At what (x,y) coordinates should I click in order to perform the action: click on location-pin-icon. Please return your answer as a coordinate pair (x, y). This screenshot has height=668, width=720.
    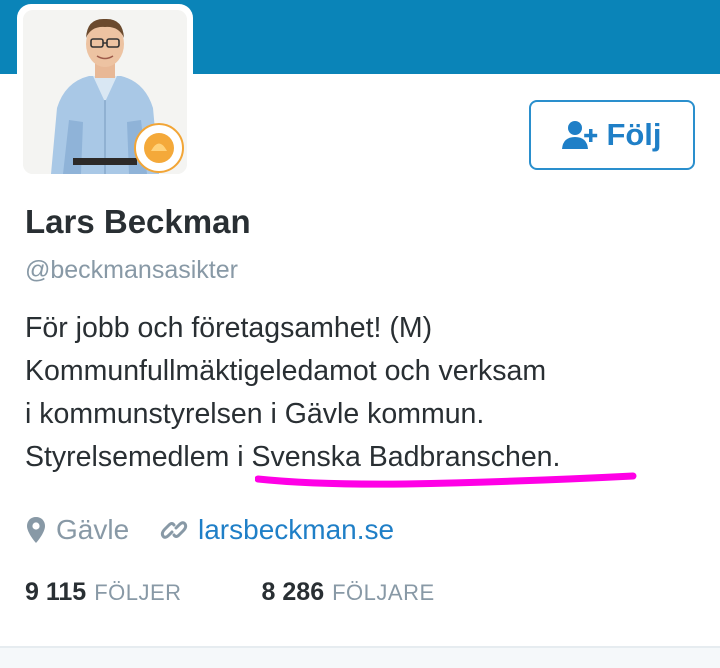
    Looking at the image, I should click on (36, 530).